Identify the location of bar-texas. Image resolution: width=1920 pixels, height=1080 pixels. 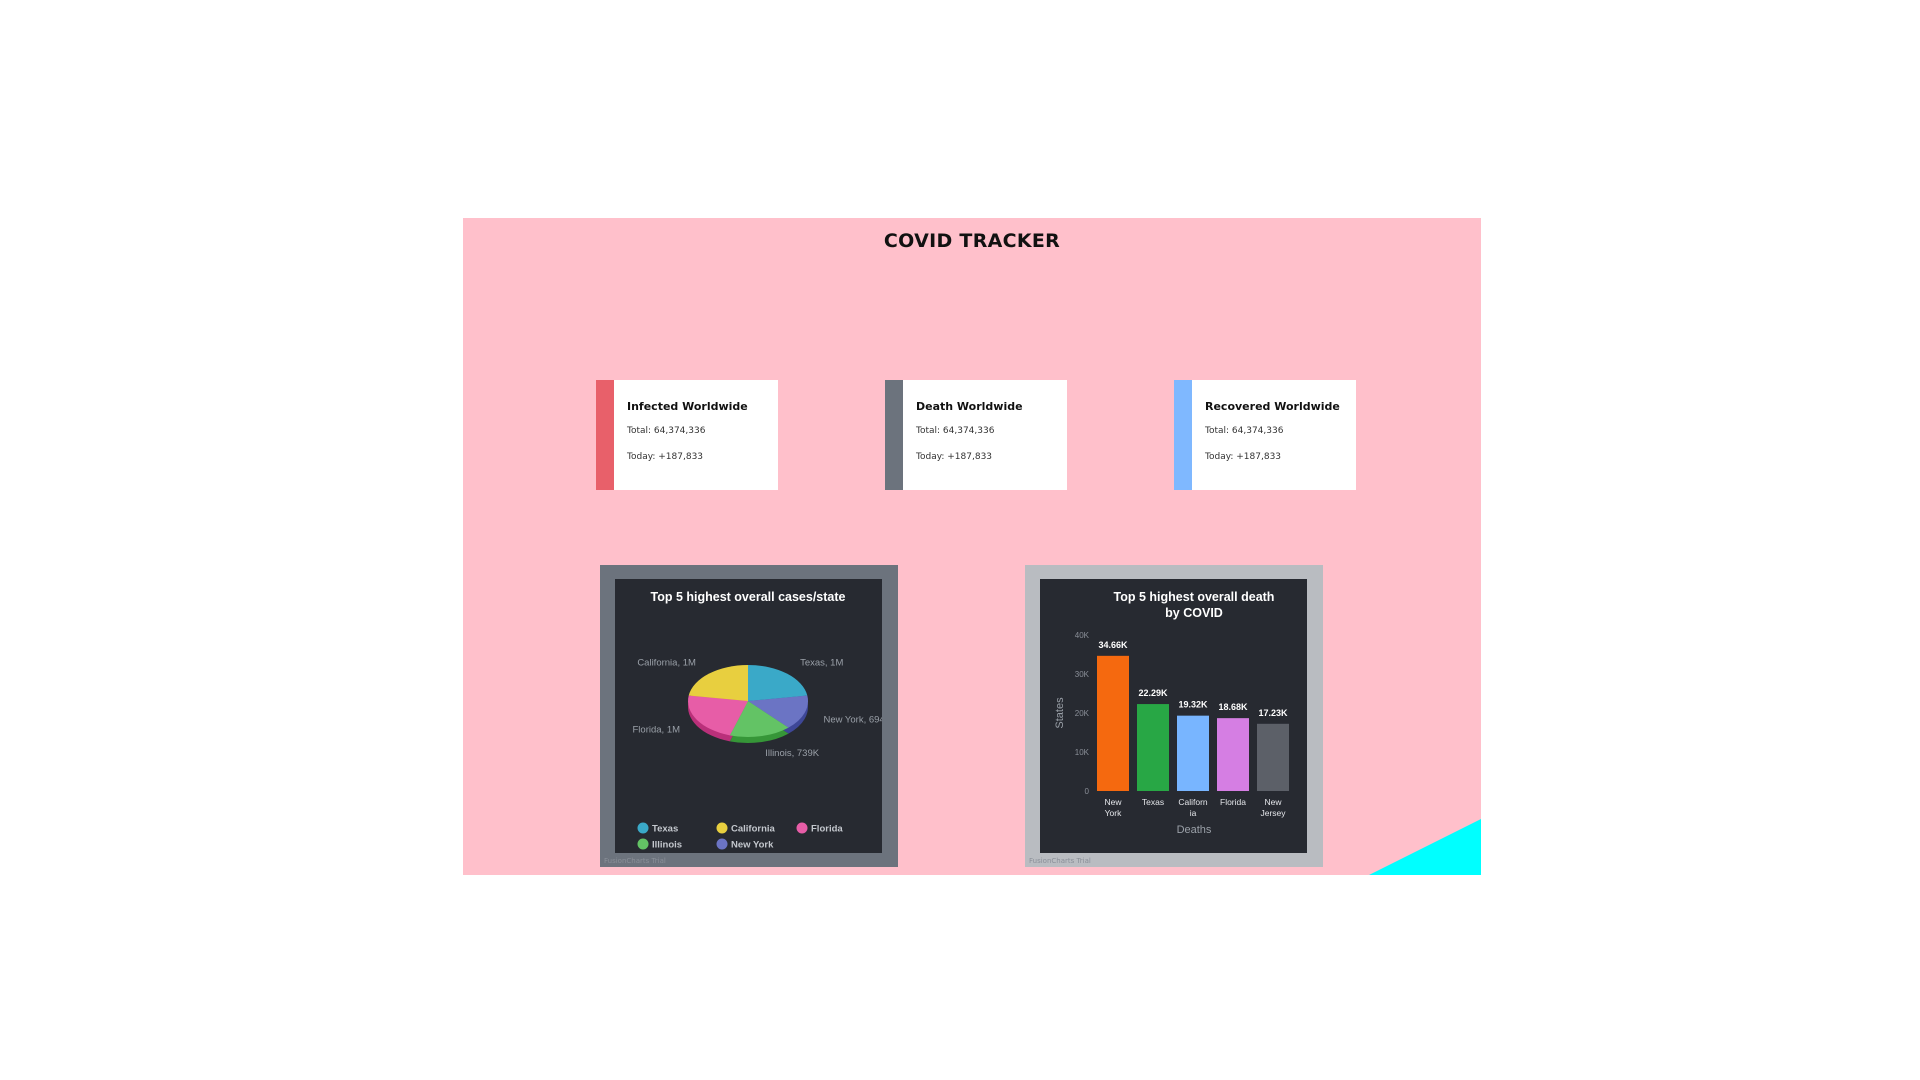
(1153, 747).